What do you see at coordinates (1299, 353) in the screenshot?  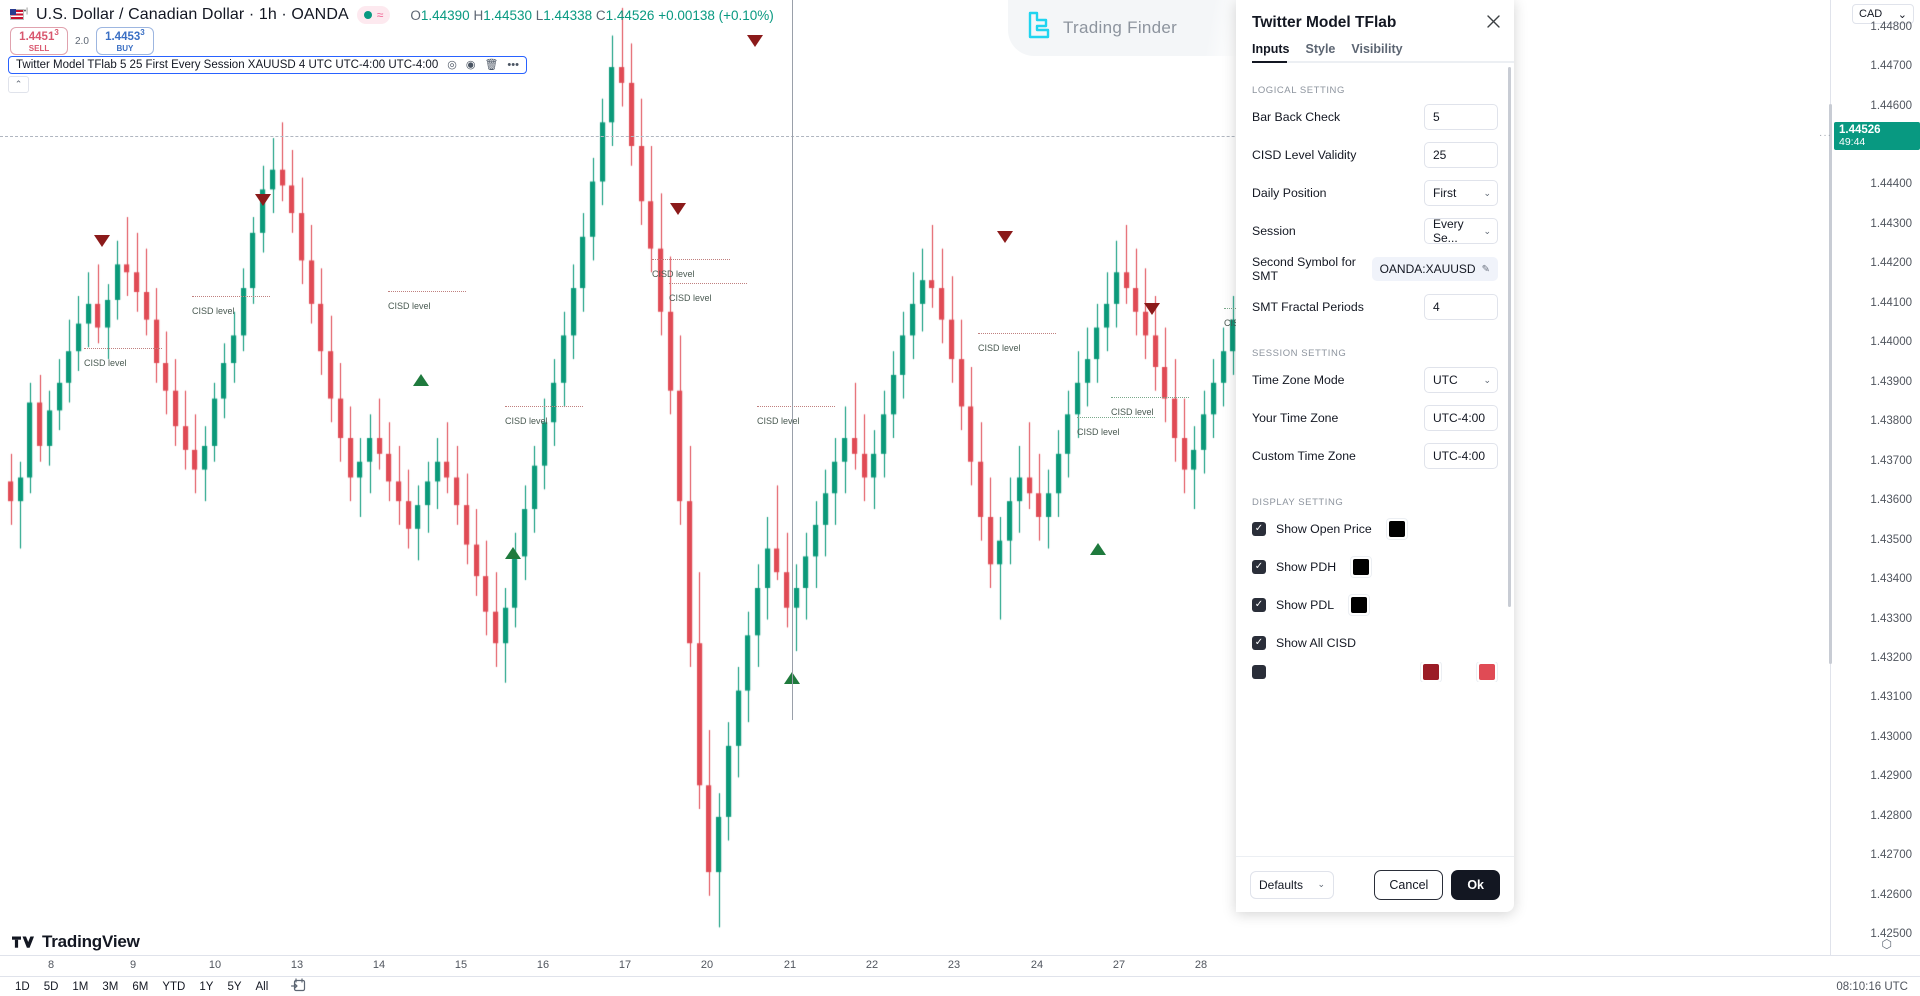 I see `section-session-setting: SESSION SETTING` at bounding box center [1299, 353].